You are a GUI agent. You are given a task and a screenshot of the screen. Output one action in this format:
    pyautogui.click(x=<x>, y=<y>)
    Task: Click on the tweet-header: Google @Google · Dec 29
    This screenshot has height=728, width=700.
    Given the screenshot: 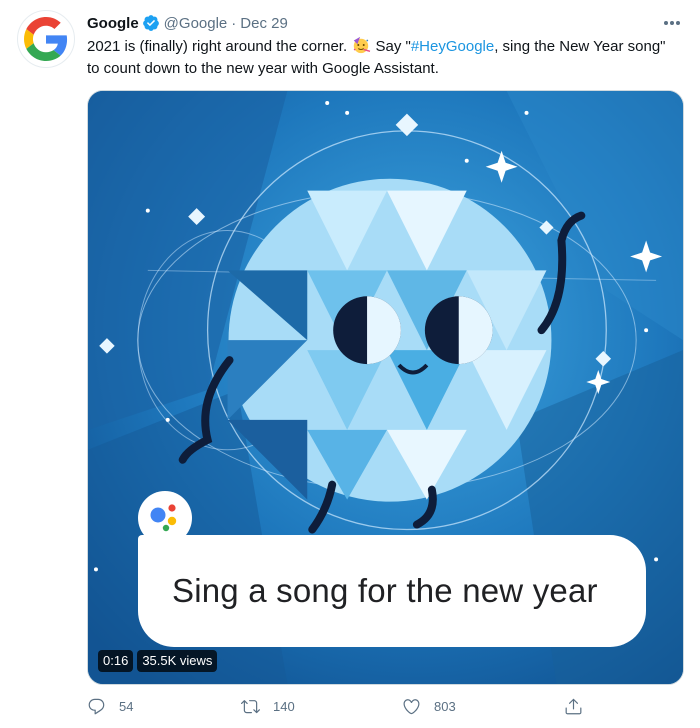 What is the action you would take?
    pyautogui.click(x=187, y=23)
    